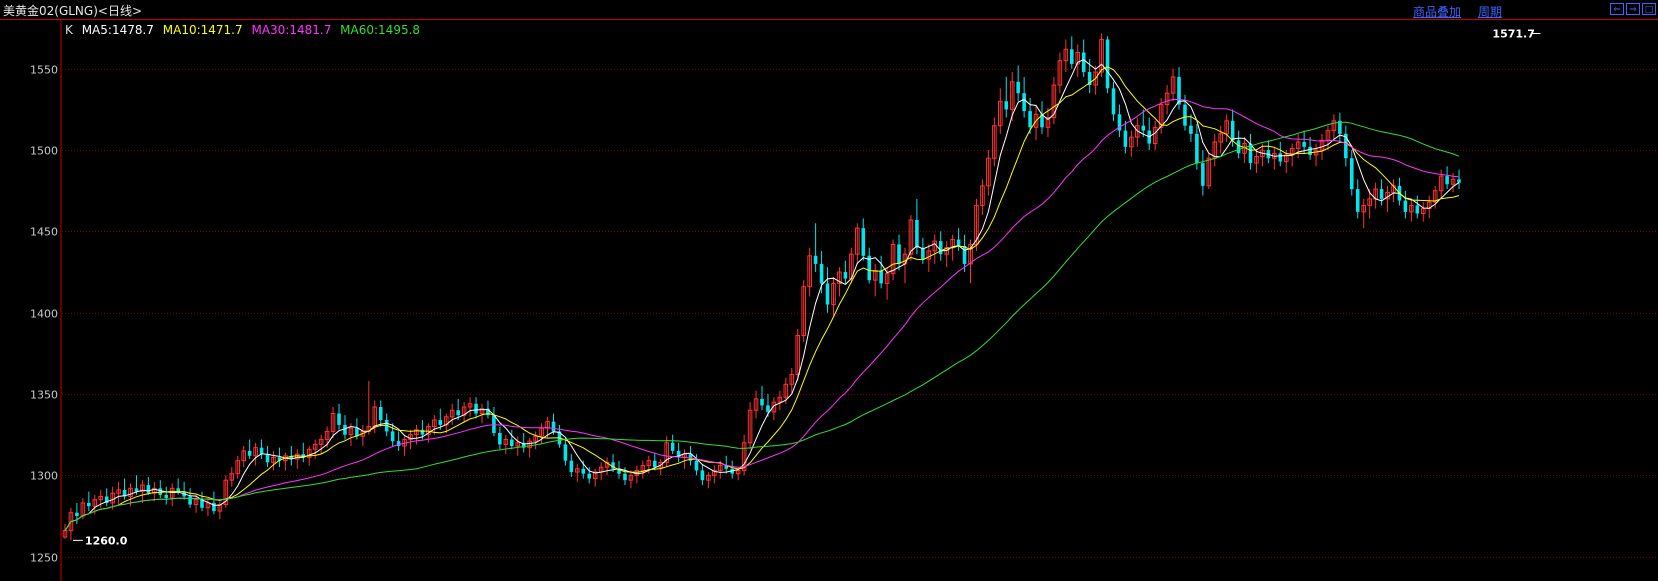 This screenshot has width=1658, height=581. Describe the element at coordinates (1437, 11) in the screenshot. I see `product-overlay-link: 商品叠加` at that location.